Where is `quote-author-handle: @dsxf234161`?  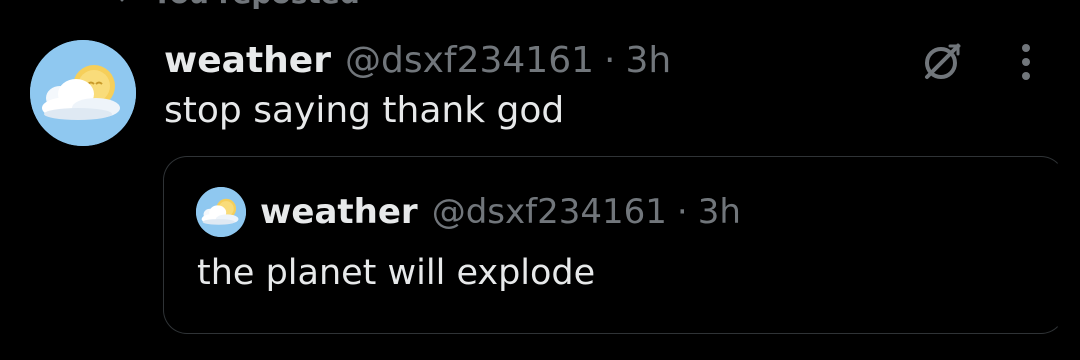
quote-author-handle: @dsxf234161 is located at coordinates (549, 212).